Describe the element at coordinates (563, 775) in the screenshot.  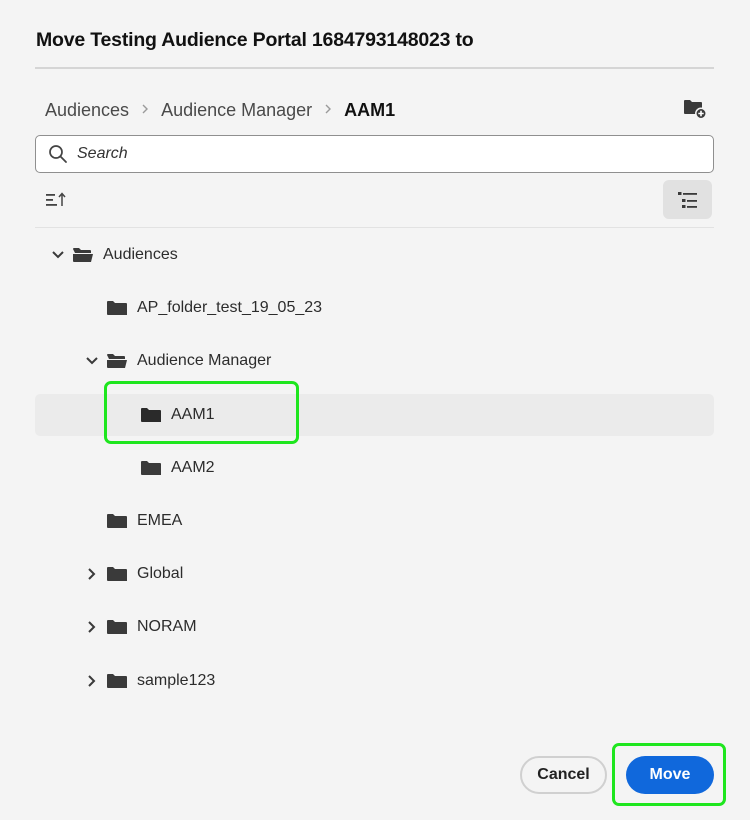
I see `cancel-button: Cancel` at that location.